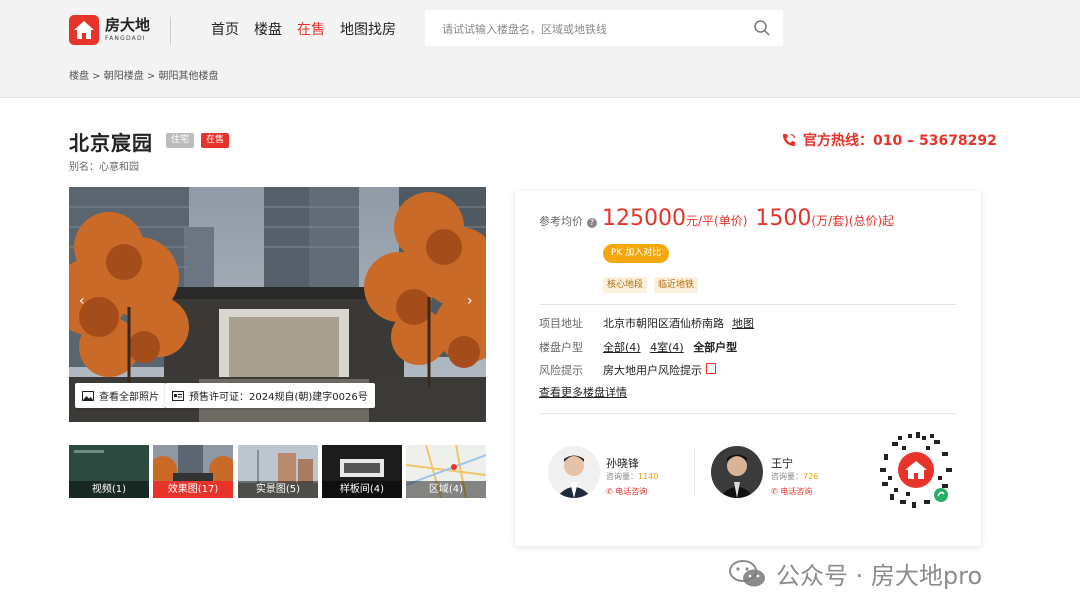 This screenshot has width=1080, height=614. What do you see at coordinates (362, 489) in the screenshot?
I see `thumb-showroom-label: 样板间(4)` at bounding box center [362, 489].